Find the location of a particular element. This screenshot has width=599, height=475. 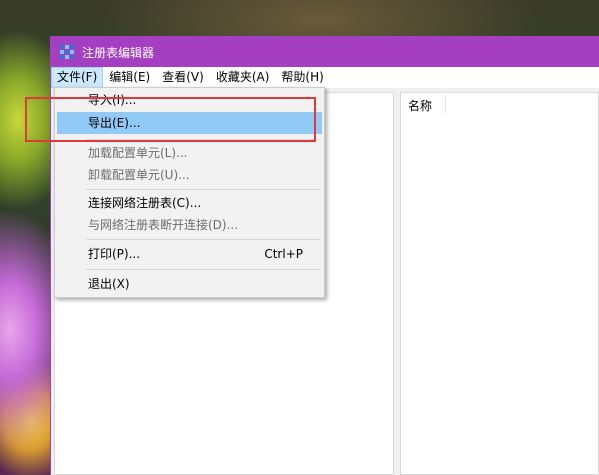

registry-app-icon is located at coordinates (67, 52).